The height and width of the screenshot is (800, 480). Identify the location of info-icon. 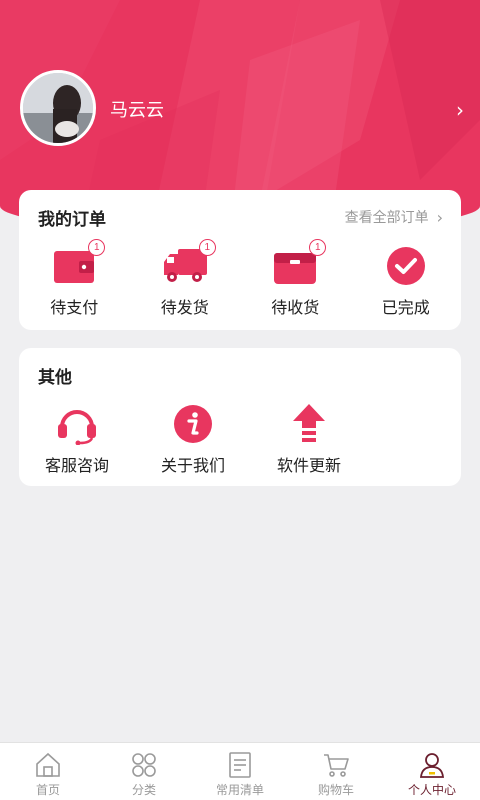
(193, 424).